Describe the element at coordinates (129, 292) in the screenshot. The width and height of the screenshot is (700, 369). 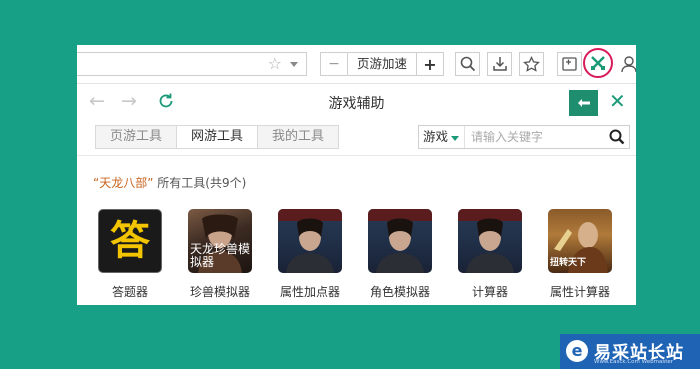
I see `tool-name: 答题器` at that location.